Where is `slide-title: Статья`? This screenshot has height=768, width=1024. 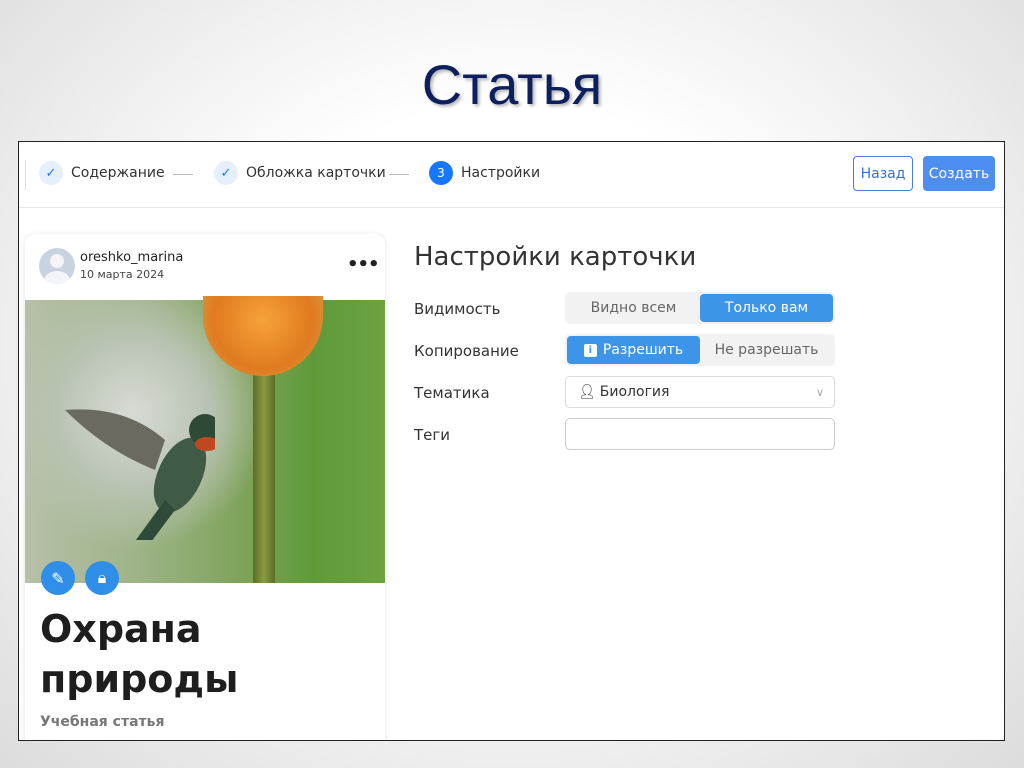 slide-title: Статья is located at coordinates (512, 84).